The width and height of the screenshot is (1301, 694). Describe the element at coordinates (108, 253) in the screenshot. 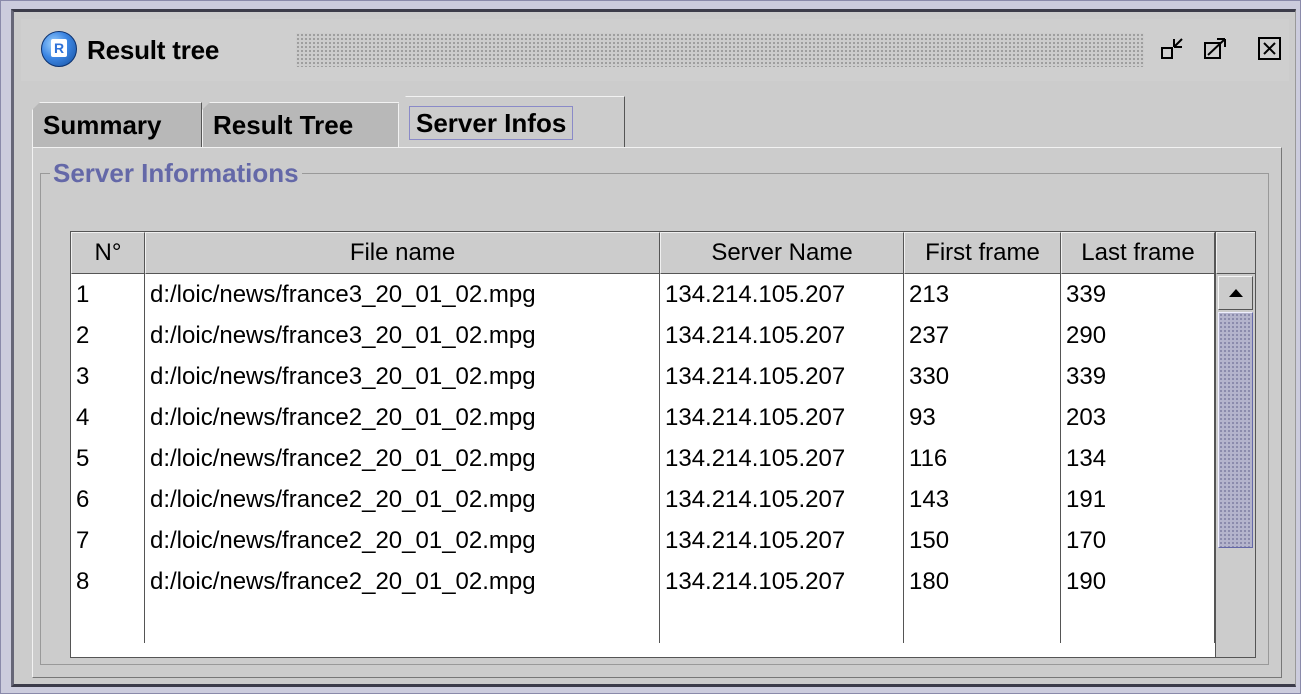

I see `column-header-number: N°` at that location.